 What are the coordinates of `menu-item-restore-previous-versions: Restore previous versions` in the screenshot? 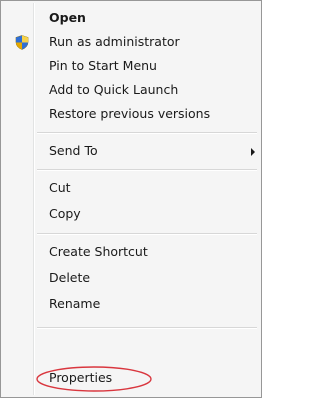 It's located at (131, 114).